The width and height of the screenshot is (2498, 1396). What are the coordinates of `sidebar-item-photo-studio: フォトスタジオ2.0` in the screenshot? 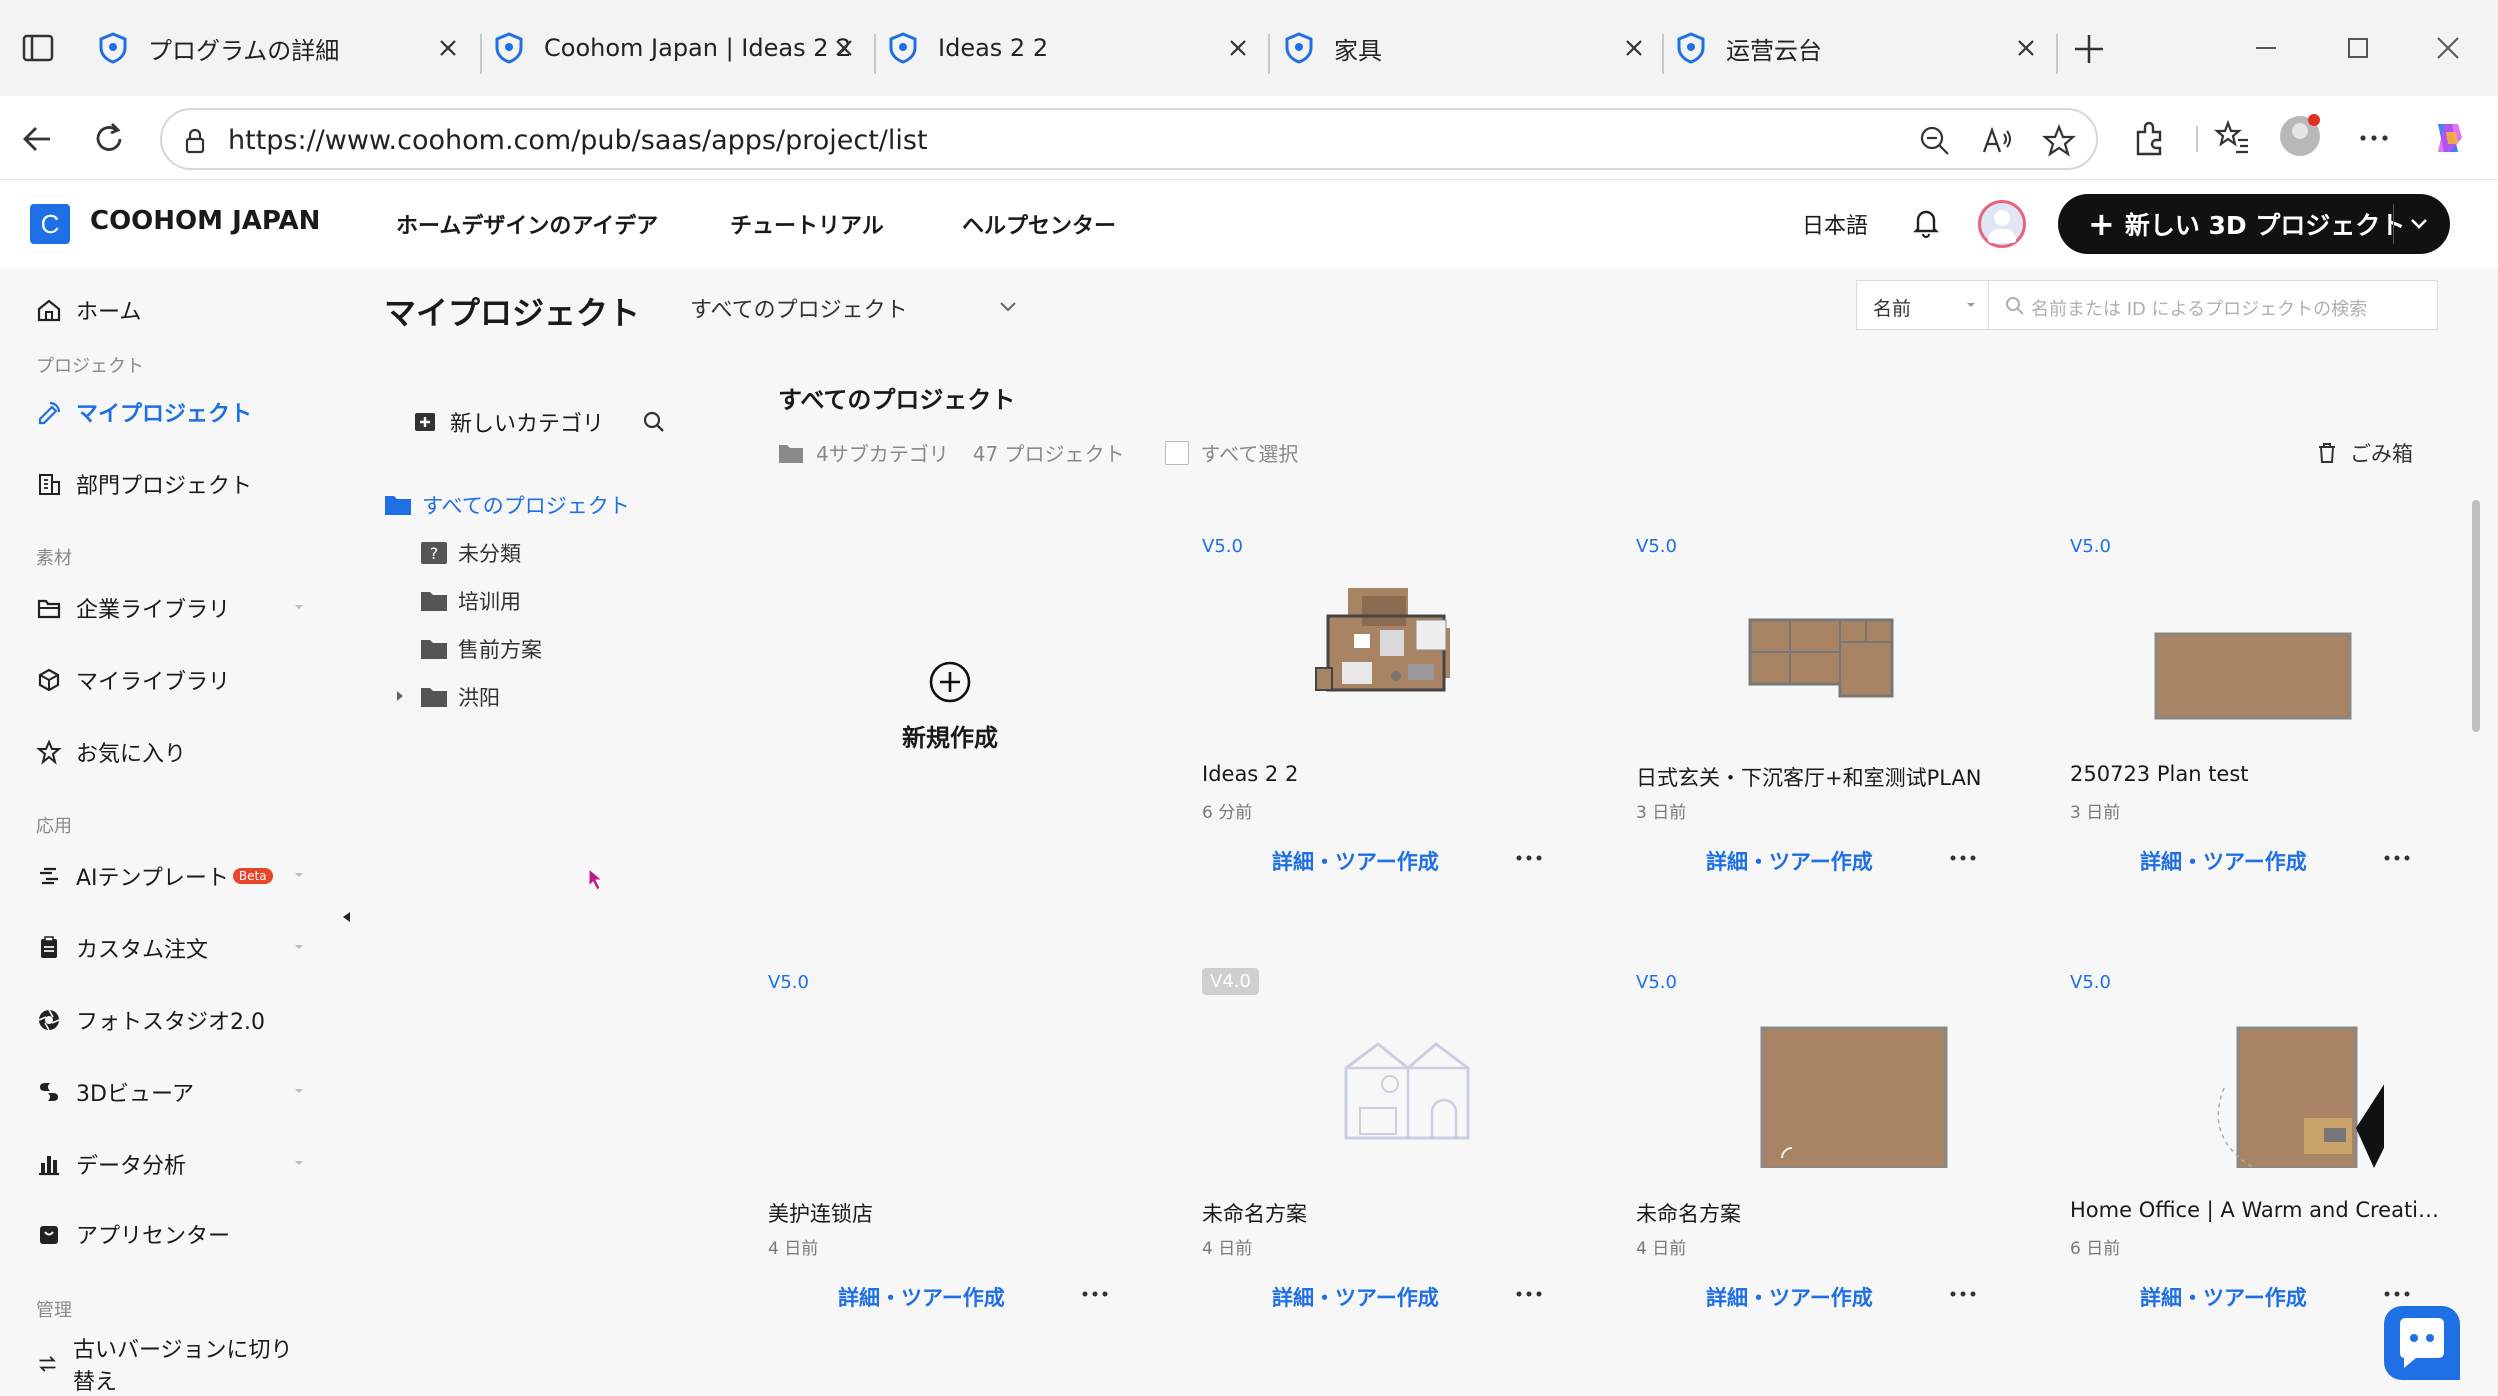 It's located at (171, 1020).